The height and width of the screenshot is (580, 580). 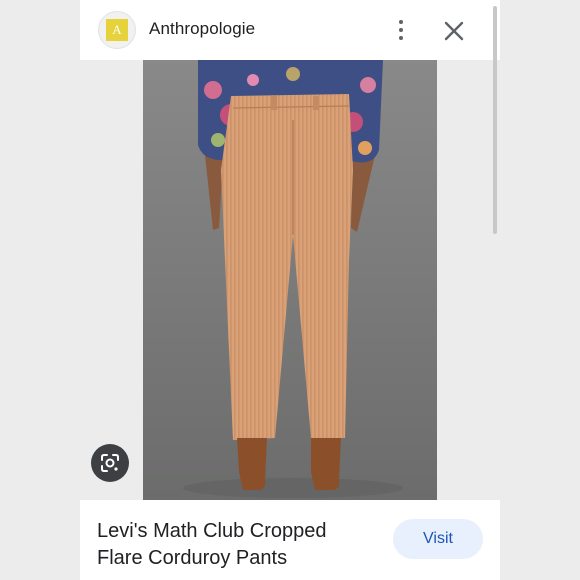 I want to click on scrollbar, so click(x=495, y=120).